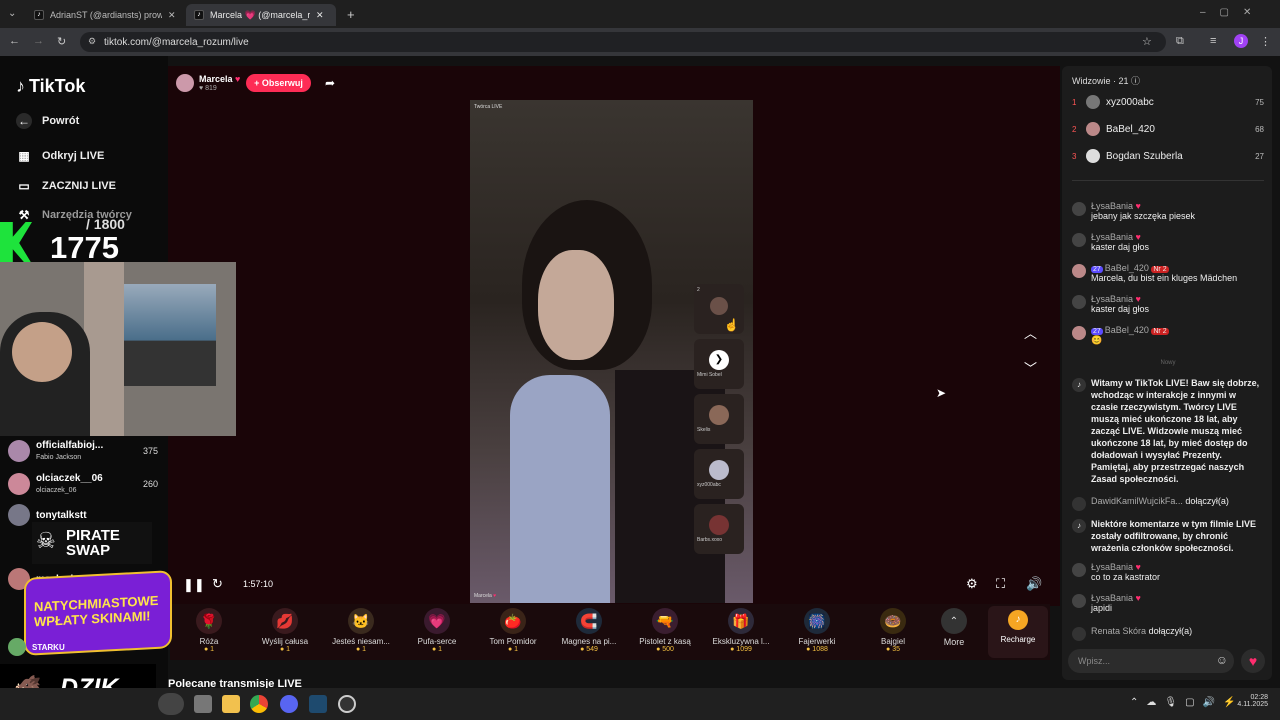  What do you see at coordinates (104, 349) in the screenshot?
I see `curtain-shape` at bounding box center [104, 349].